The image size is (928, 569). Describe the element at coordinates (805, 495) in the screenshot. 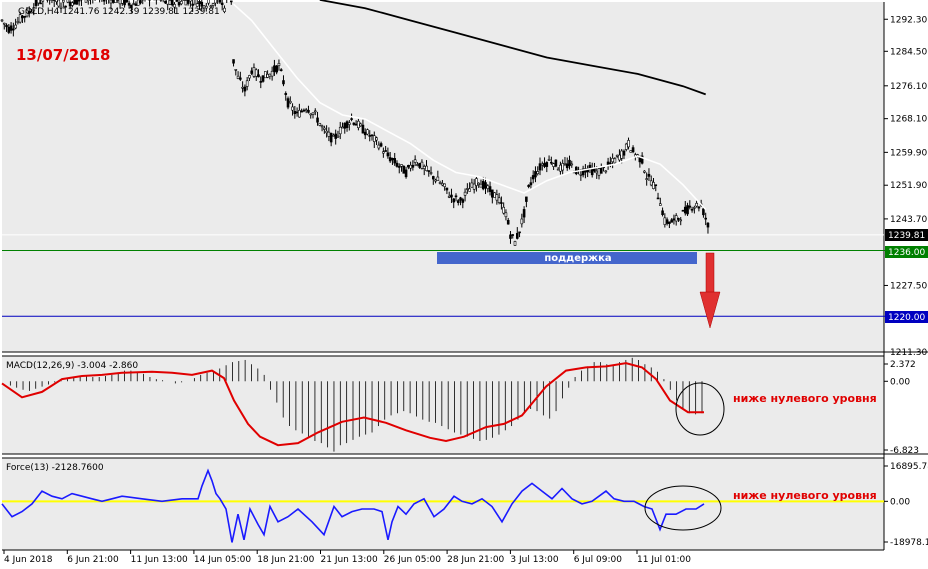

I see `force-annotation: ниже нулевого уровня` at that location.